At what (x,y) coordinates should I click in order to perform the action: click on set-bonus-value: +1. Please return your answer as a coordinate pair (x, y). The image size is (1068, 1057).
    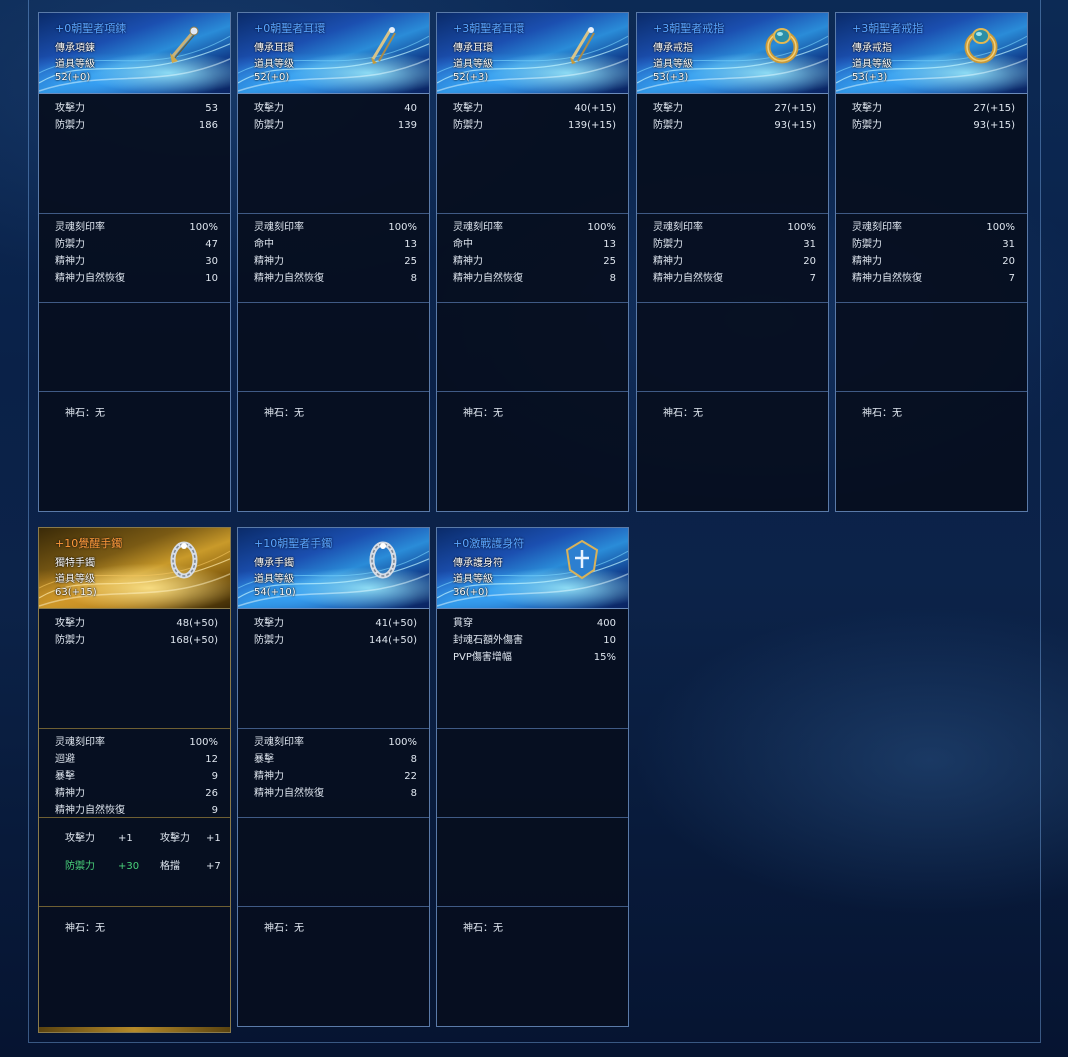
    Looking at the image, I should click on (125, 838).